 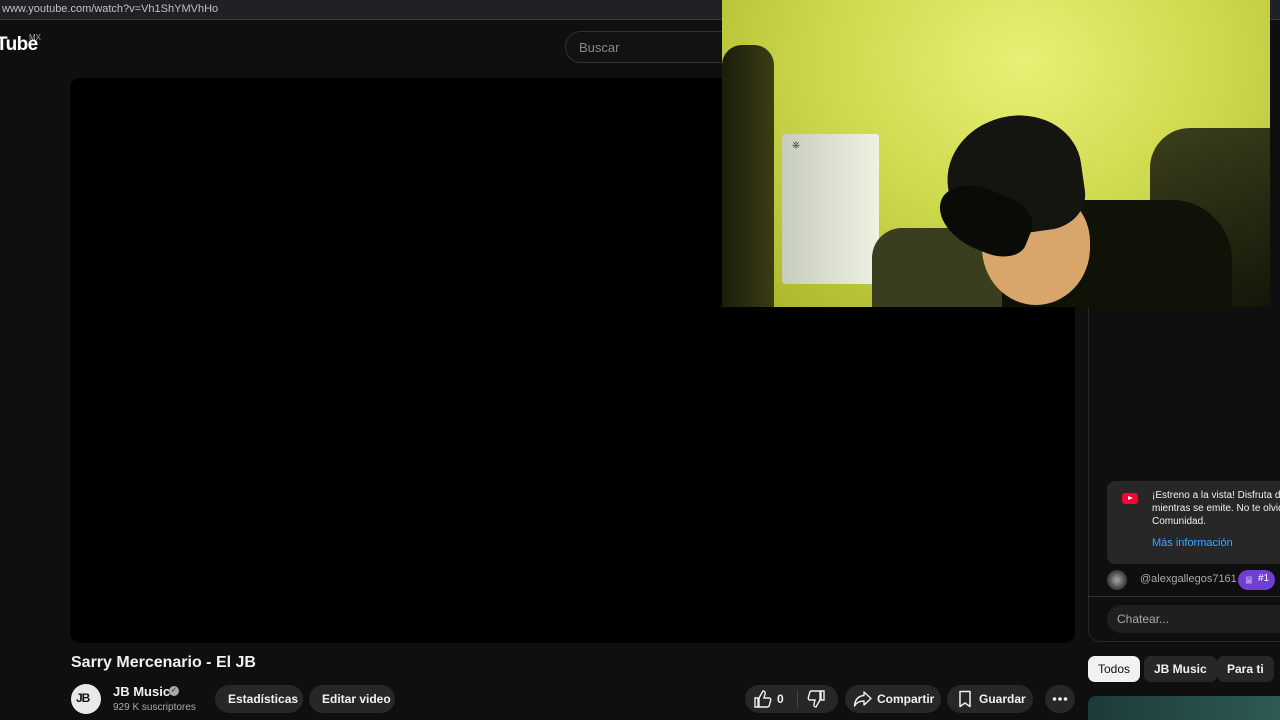 What do you see at coordinates (1192, 543) in the screenshot?
I see `more-info-link: Más información` at bounding box center [1192, 543].